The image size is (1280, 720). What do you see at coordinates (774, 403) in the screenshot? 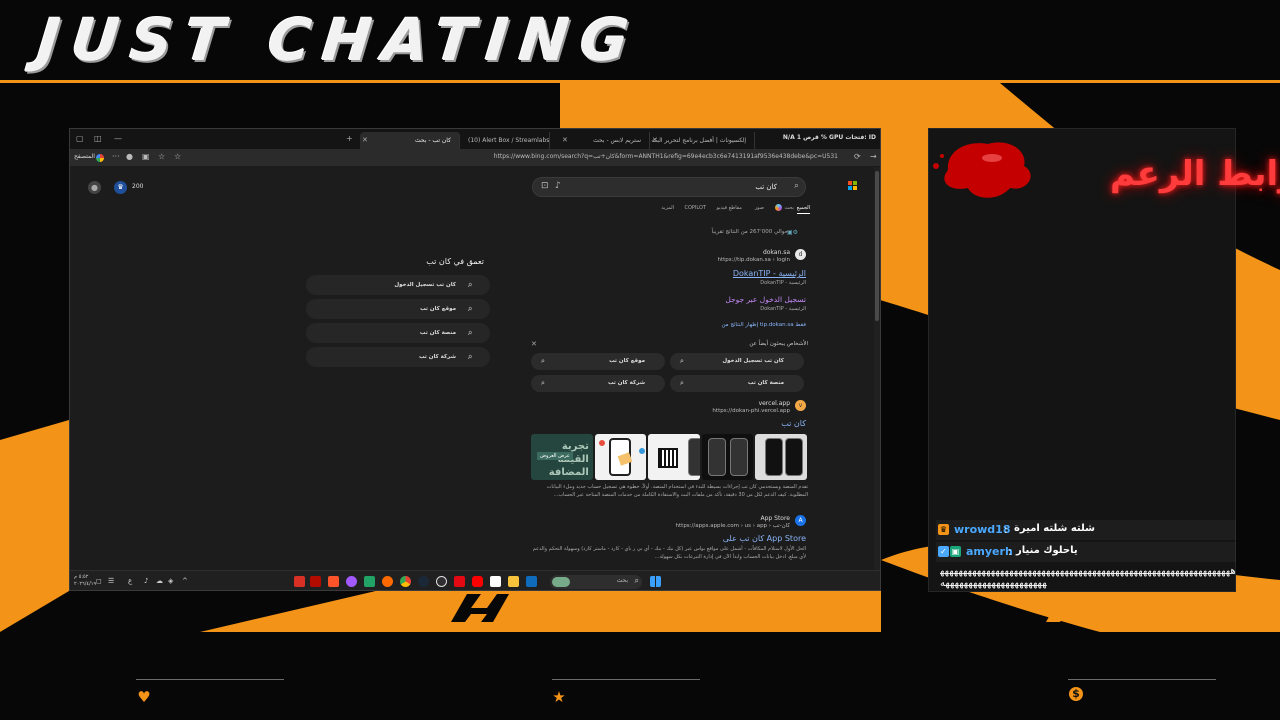
I see `result-site-name: vercel.app` at bounding box center [774, 403].